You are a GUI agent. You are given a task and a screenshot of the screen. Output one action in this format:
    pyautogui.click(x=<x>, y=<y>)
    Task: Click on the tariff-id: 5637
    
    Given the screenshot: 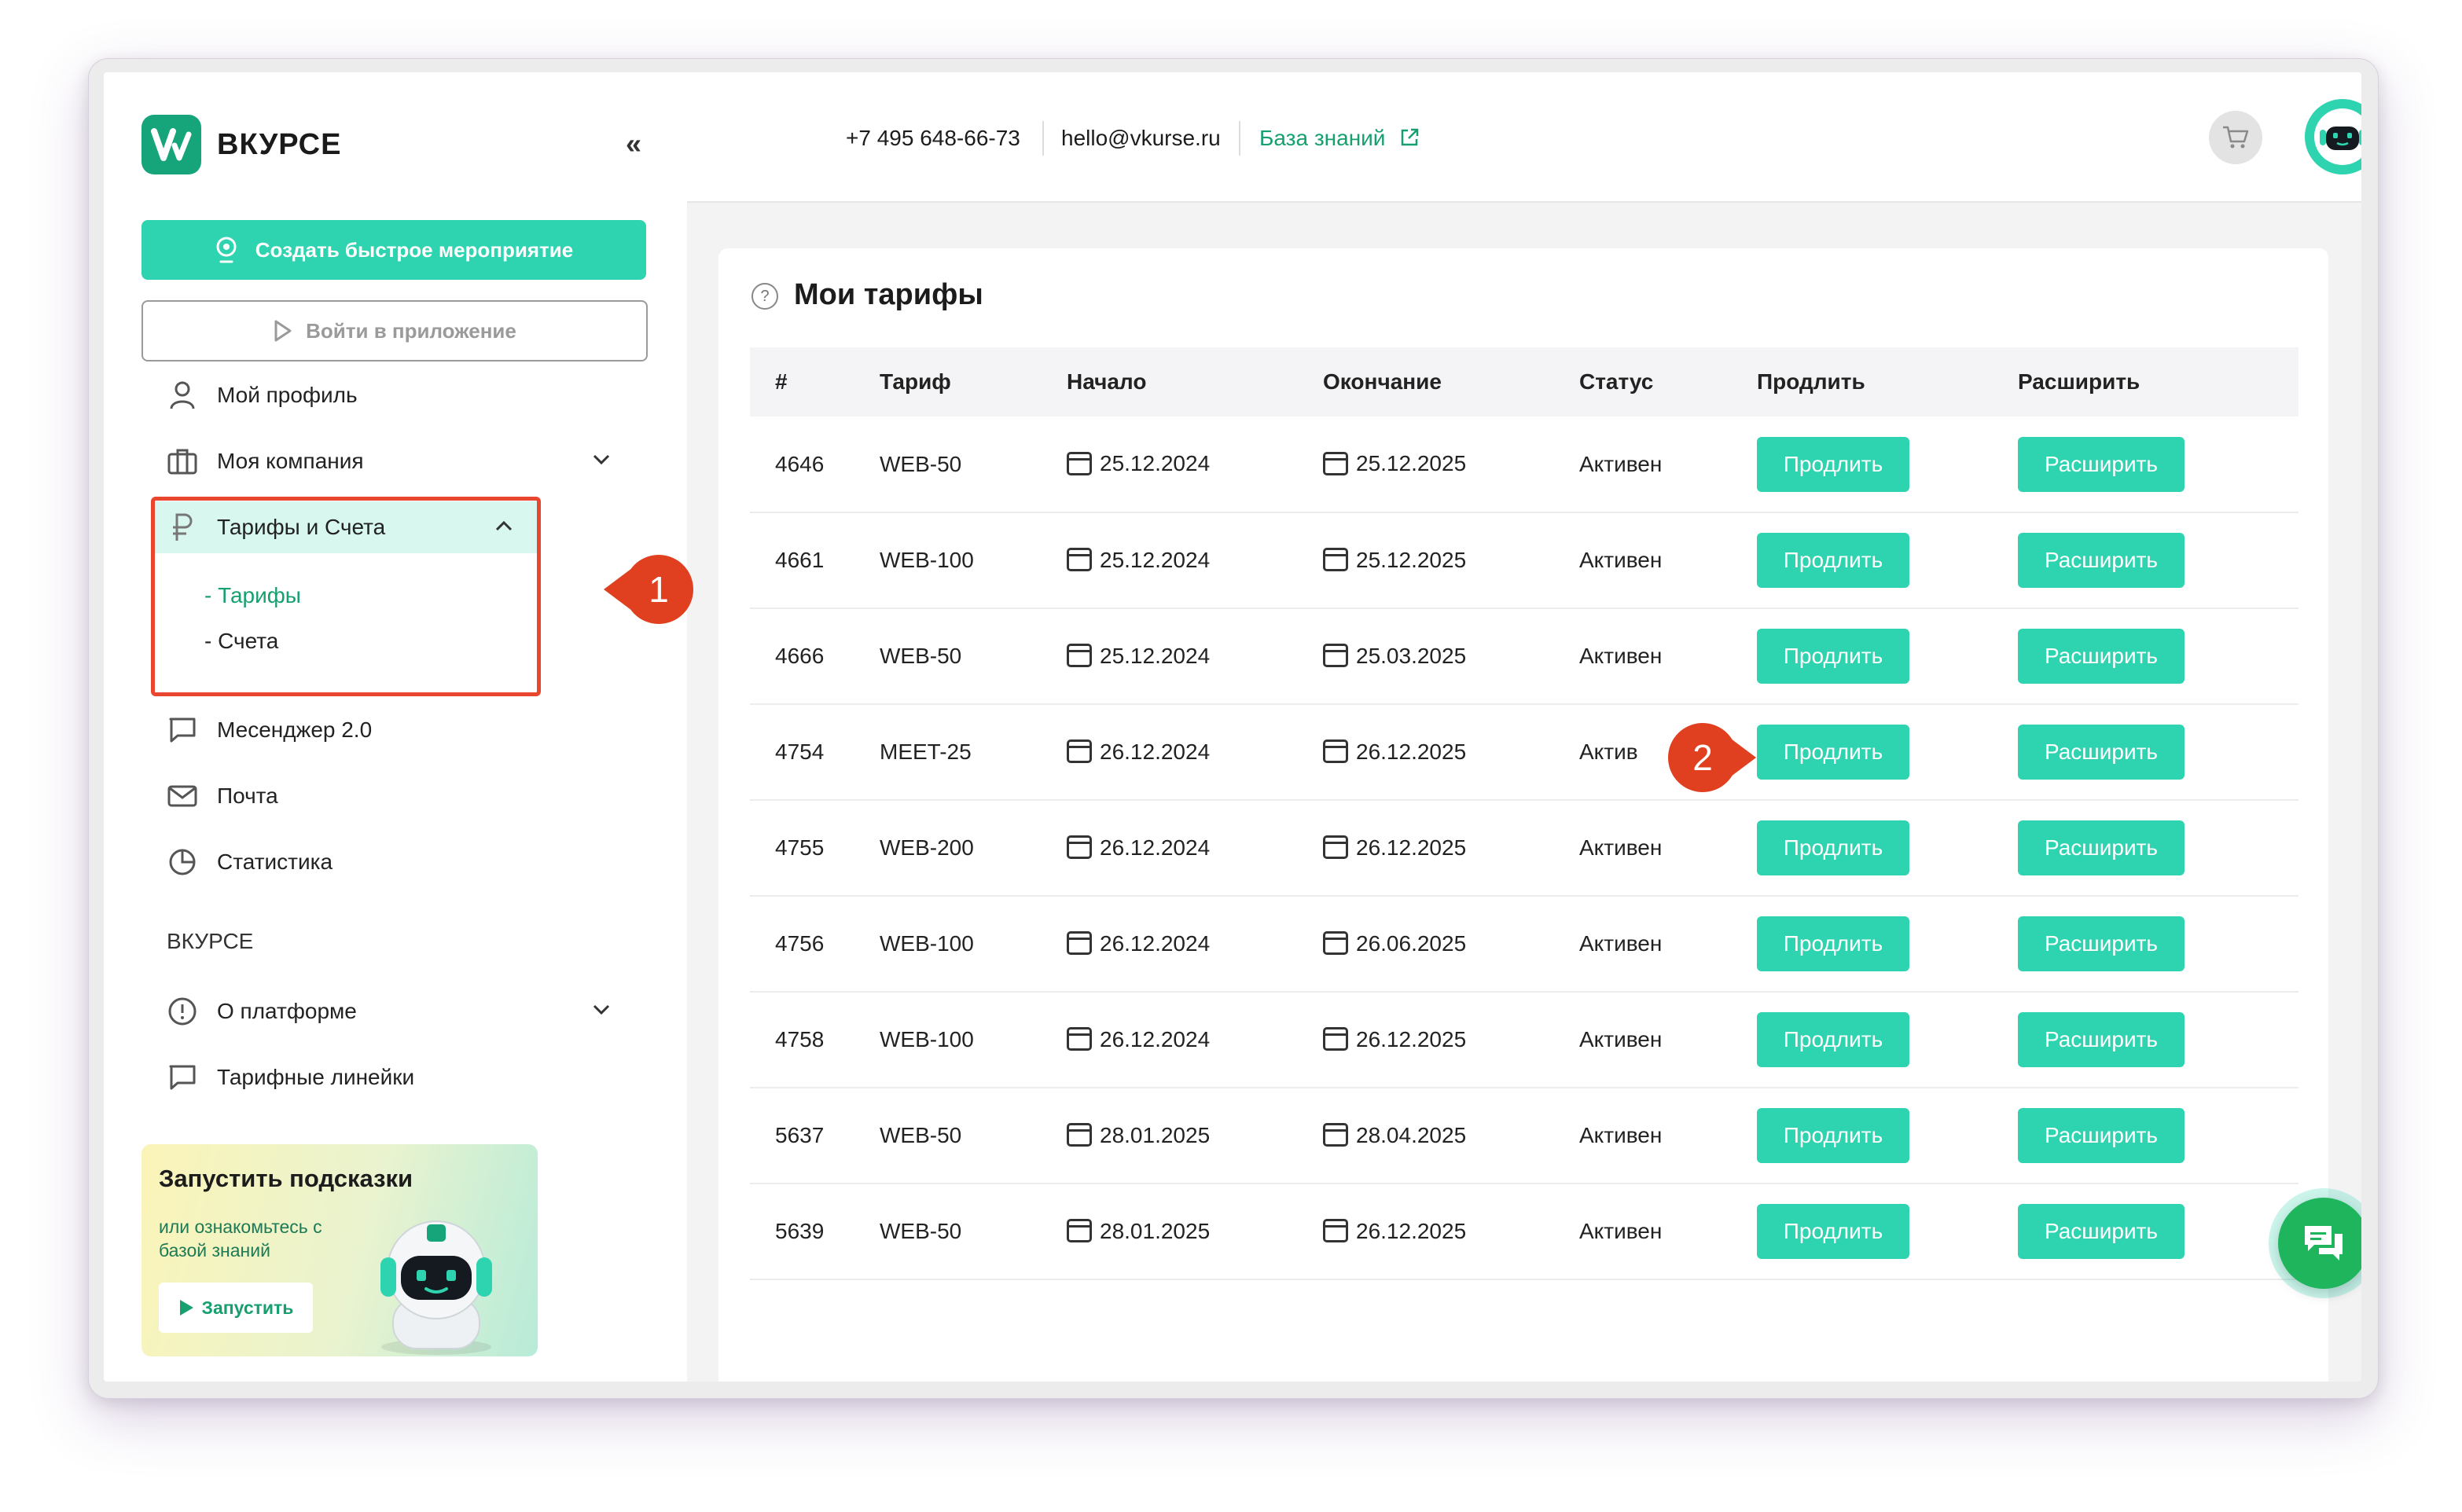 What is the action you would take?
    pyautogui.click(x=800, y=1135)
    